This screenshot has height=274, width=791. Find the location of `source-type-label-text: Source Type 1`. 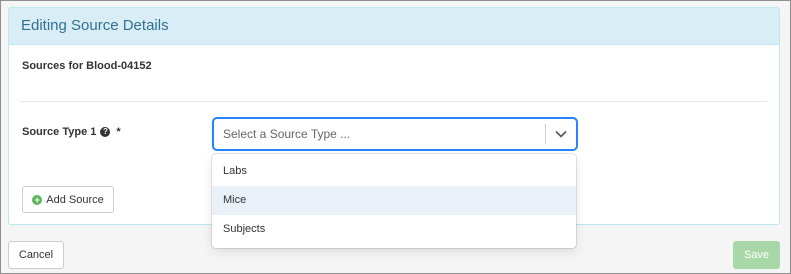

source-type-label-text: Source Type 1 is located at coordinates (59, 132).